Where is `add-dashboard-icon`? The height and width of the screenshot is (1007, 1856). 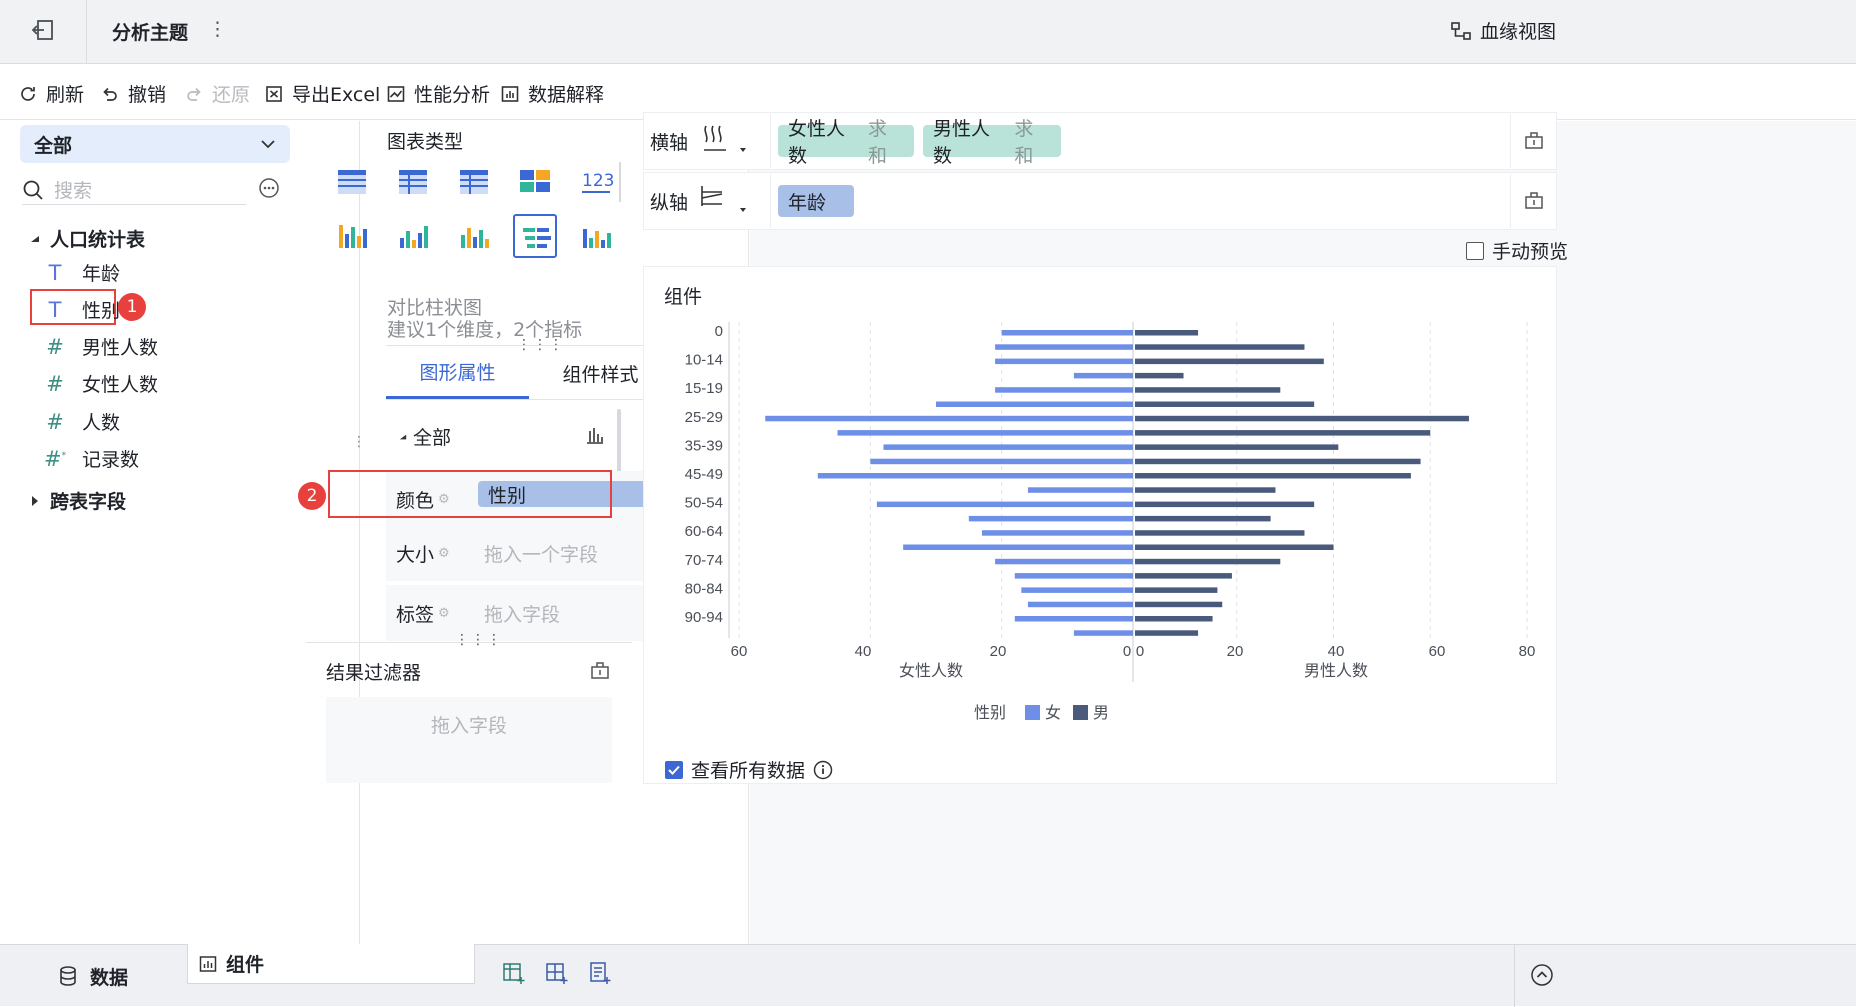
add-dashboard-icon is located at coordinates (557, 973).